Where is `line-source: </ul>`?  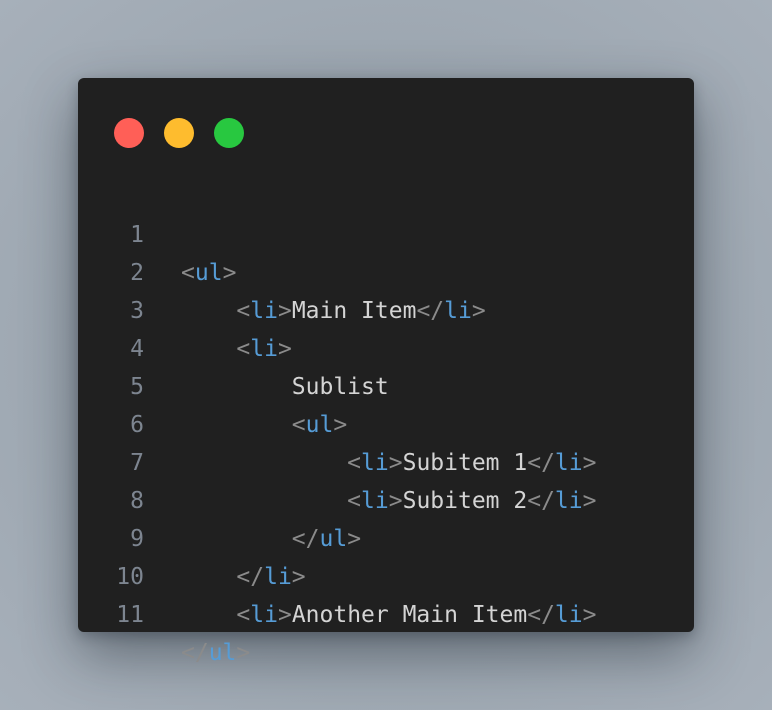 line-source: </ul> is located at coordinates (216, 653).